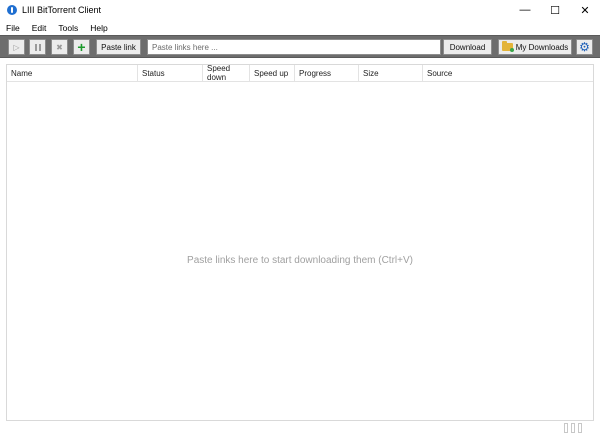 This screenshot has height=437, width=600. What do you see at coordinates (391, 73) in the screenshot?
I see `column-size: Size` at bounding box center [391, 73].